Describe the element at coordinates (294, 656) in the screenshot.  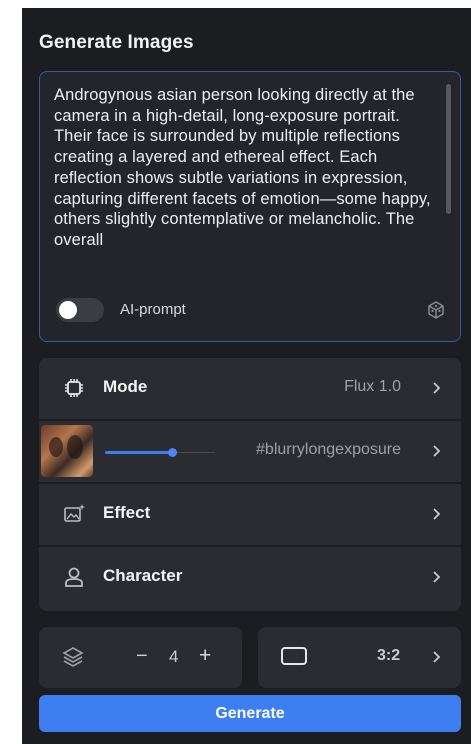
I see `rectangle-icon` at that location.